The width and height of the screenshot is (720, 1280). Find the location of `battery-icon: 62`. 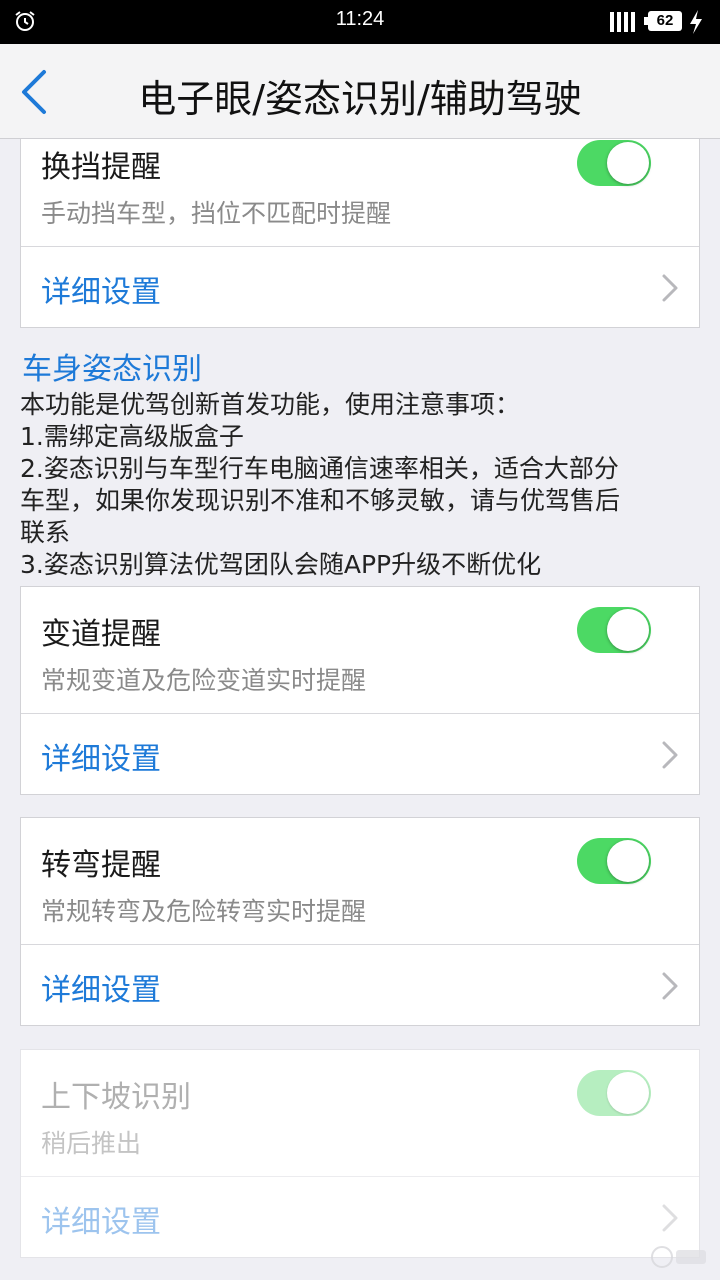

battery-icon: 62 is located at coordinates (663, 21).